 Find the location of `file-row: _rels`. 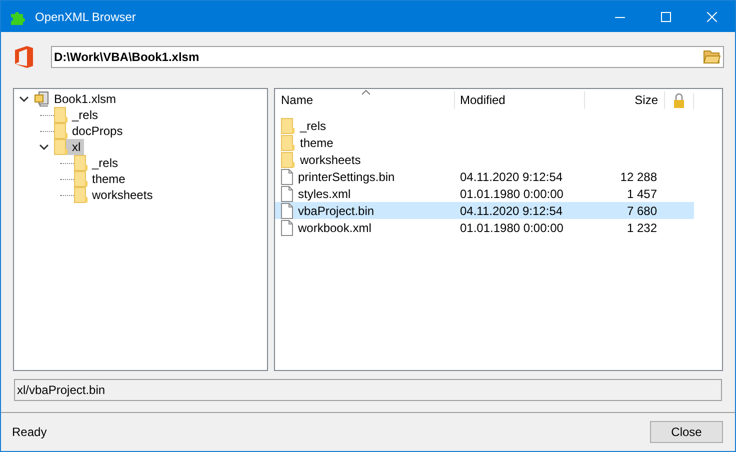

file-row: _rels is located at coordinates (484, 125).